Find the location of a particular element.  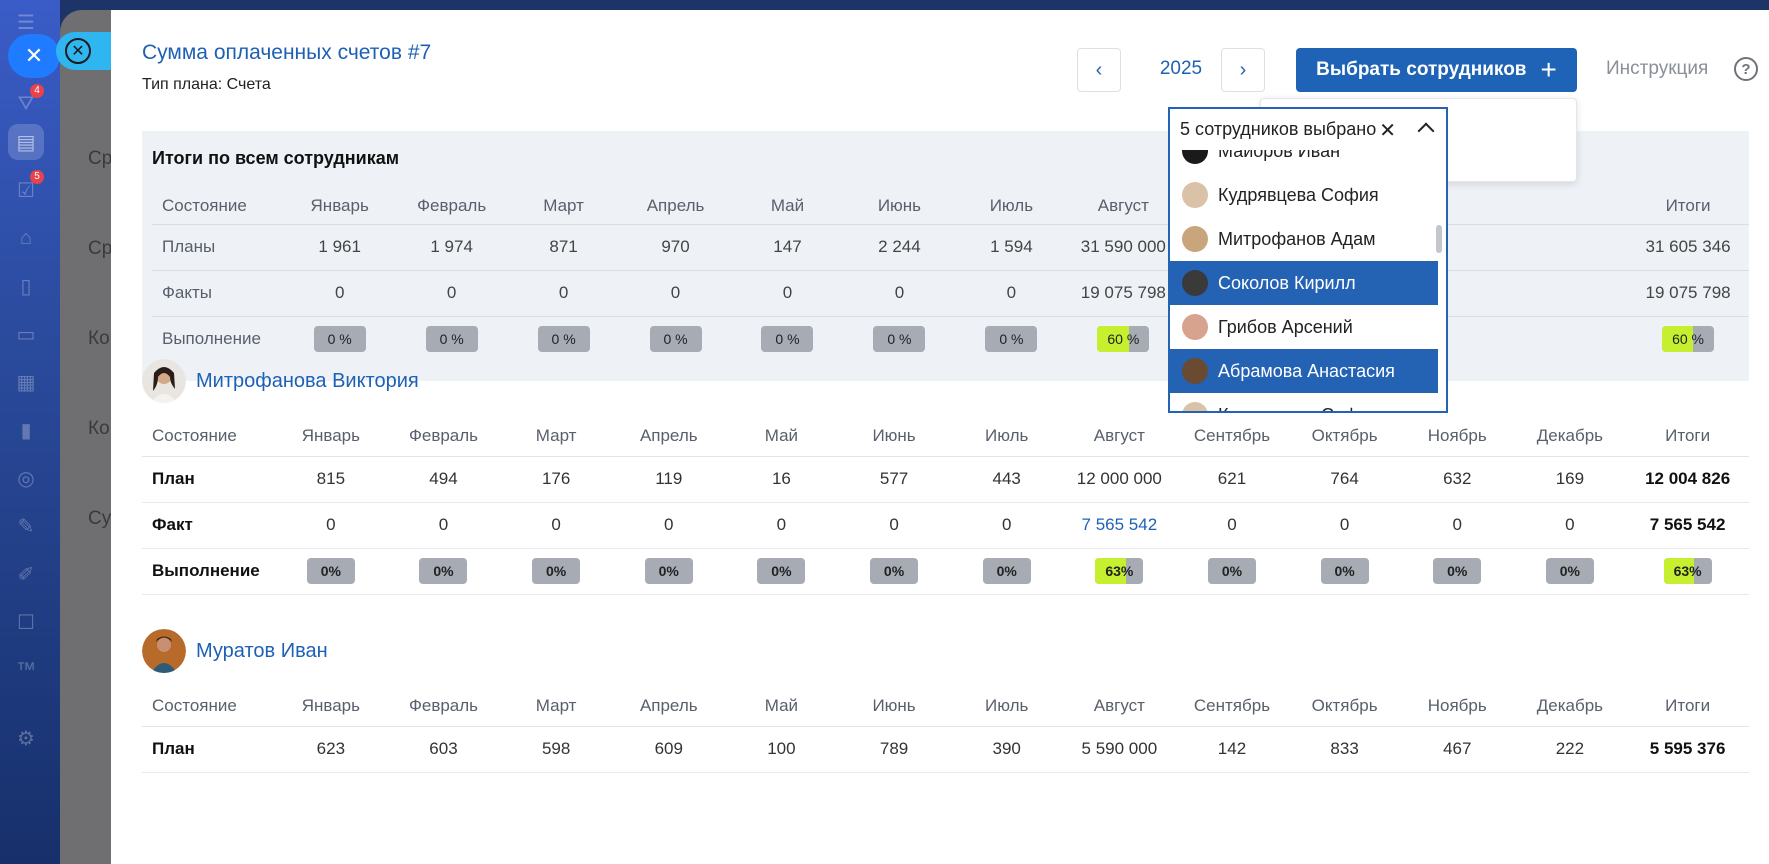

select-employees-label: Выбрать сотрудников is located at coordinates (1421, 69).